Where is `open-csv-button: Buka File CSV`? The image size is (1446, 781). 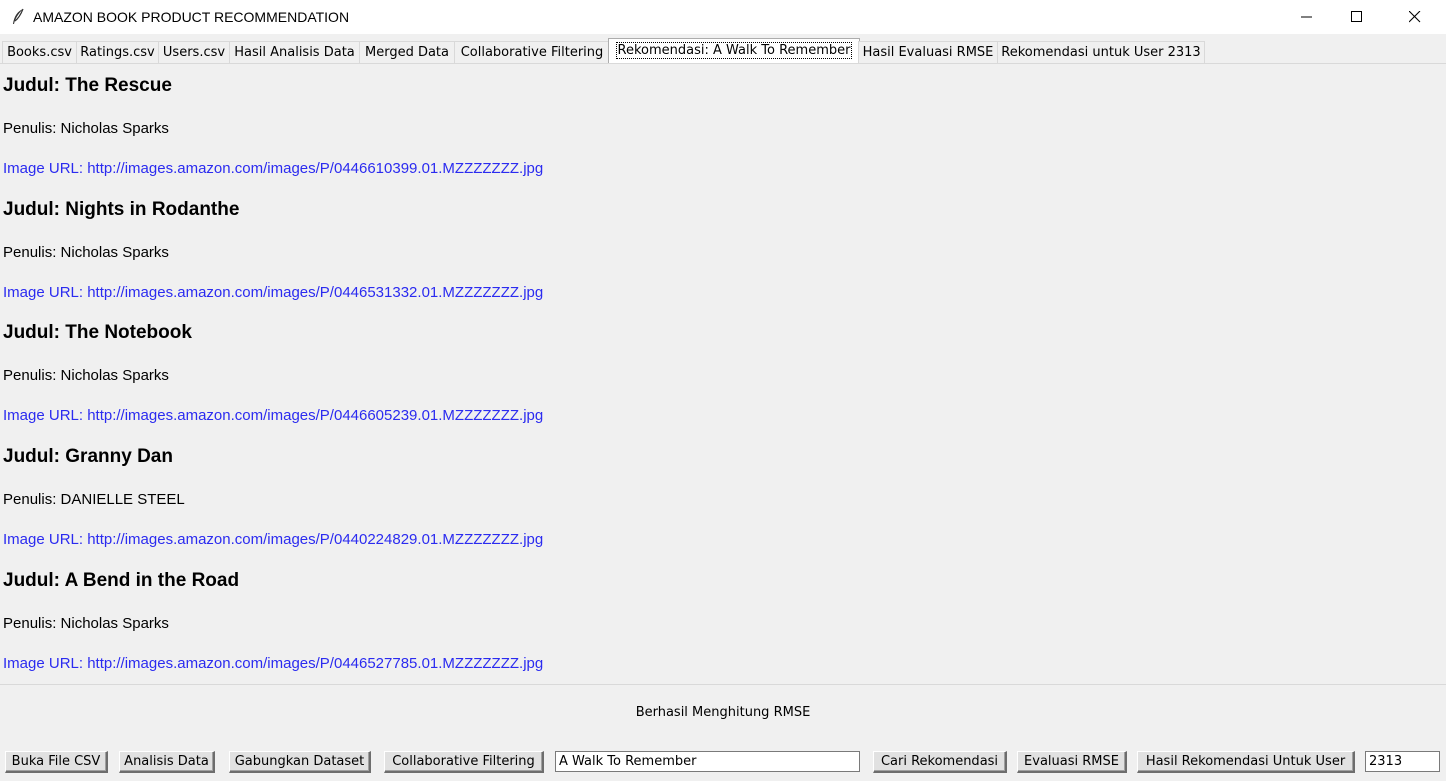
open-csv-button: Buka File CSV is located at coordinates (56, 762).